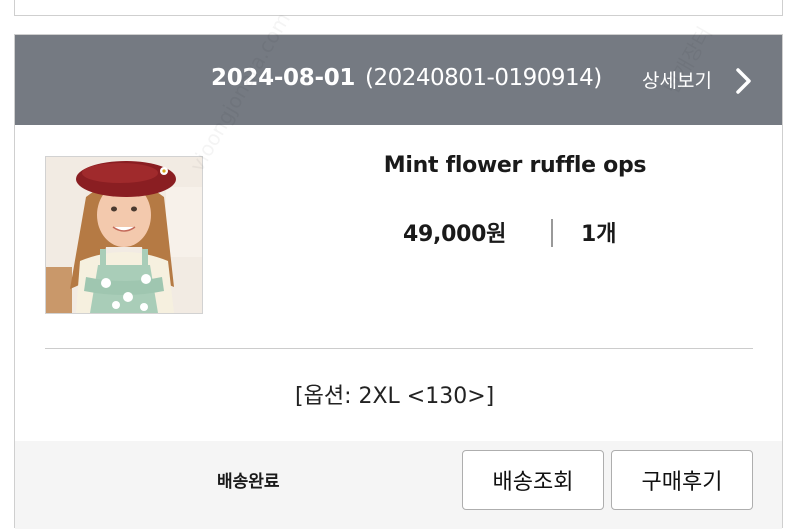 This screenshot has height=529, width=800. Describe the element at coordinates (399, 348) in the screenshot. I see `section-divider` at that location.